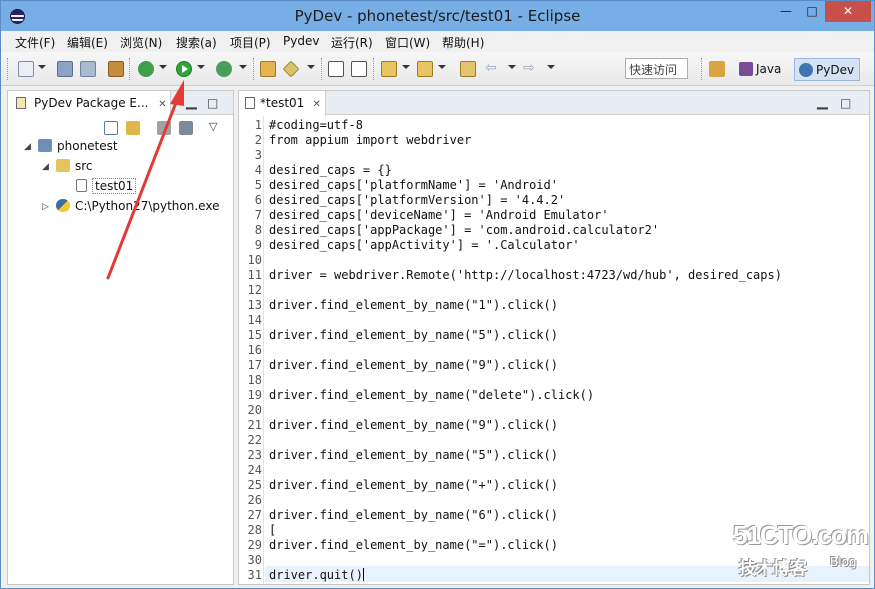 The image size is (875, 589). I want to click on package-explorer-tab: PyDev Package E... ✕, so click(89, 103).